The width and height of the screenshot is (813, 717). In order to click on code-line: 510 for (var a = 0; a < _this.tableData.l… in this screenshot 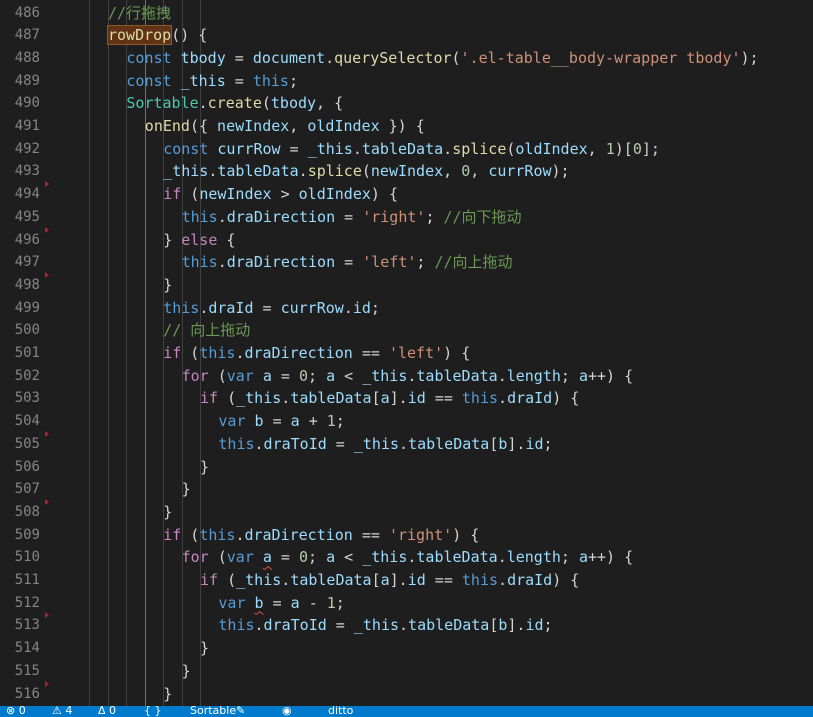, I will do `click(406, 557)`.